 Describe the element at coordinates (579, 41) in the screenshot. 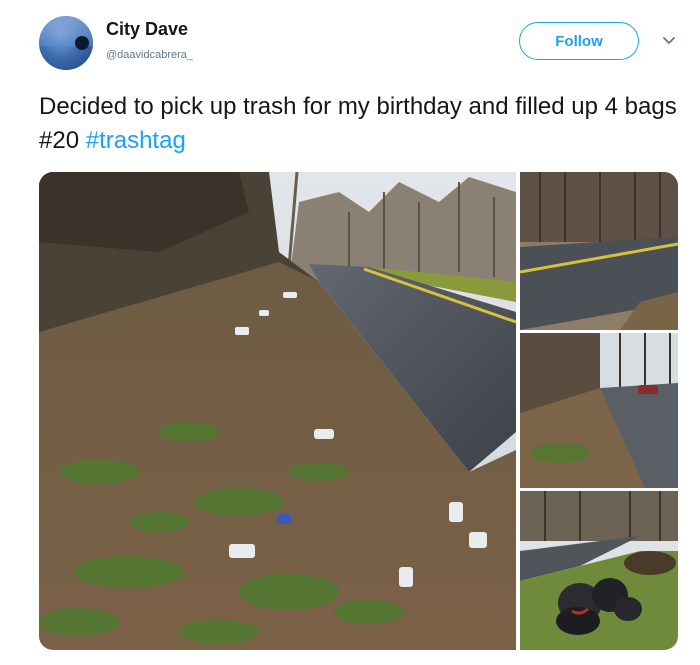

I see `follow-button: Follow` at that location.